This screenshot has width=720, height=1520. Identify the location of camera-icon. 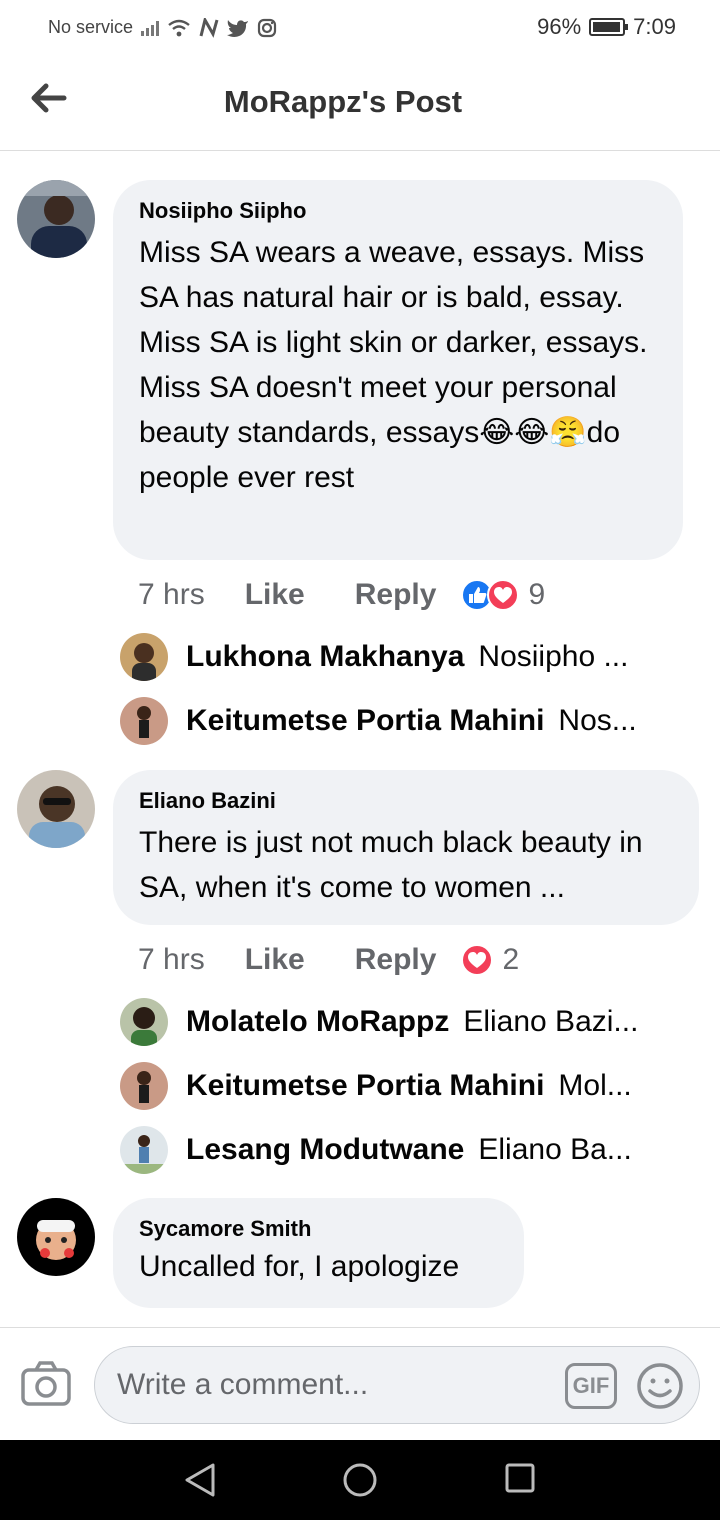
(46, 1384).